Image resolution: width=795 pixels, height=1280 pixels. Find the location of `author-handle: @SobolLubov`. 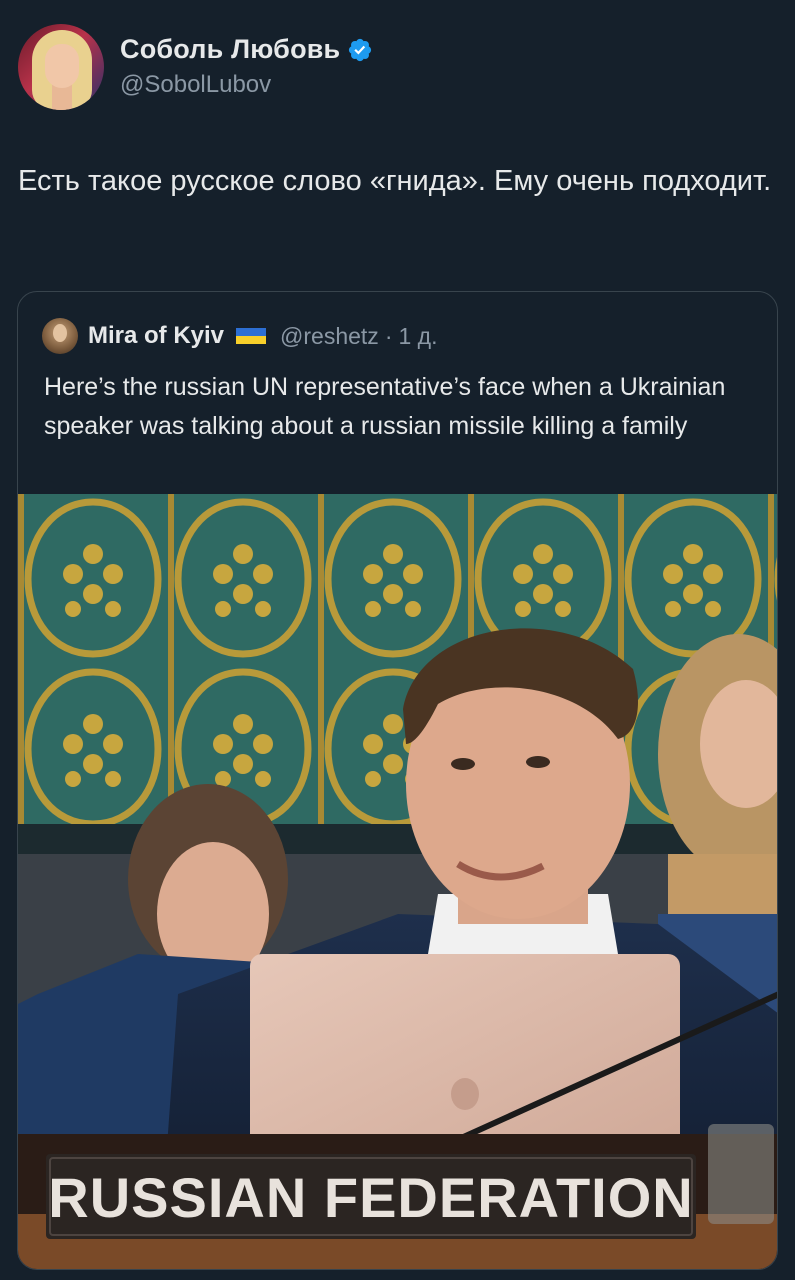

author-handle: @SobolLubov is located at coordinates (246, 85).